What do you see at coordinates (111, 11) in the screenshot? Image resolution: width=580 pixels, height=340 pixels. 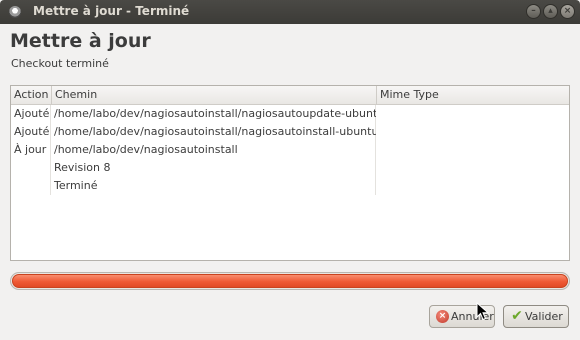 I see `window-title: Mettre à jour - Terminé` at bounding box center [111, 11].